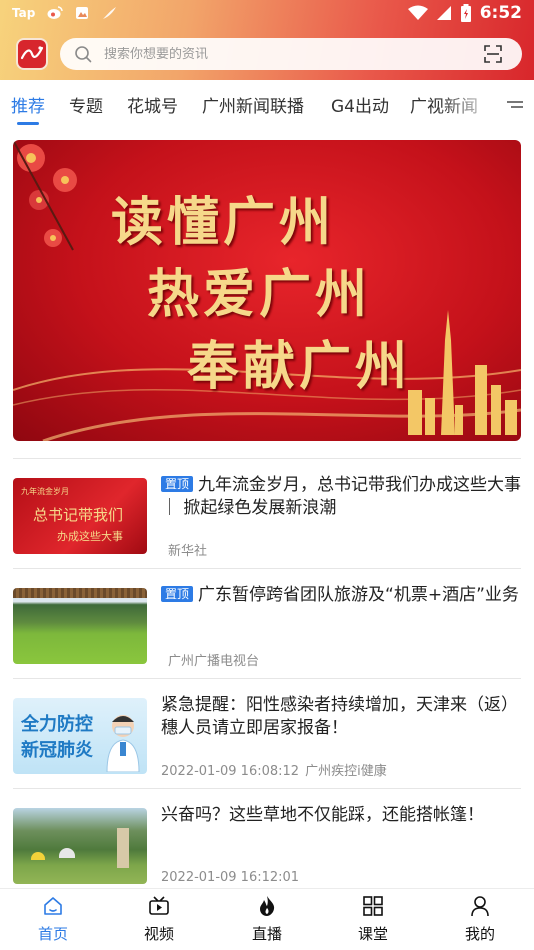 This screenshot has width=534, height=950. I want to click on news-thumbnail: 全力防控 新冠肺炎, so click(80, 736).